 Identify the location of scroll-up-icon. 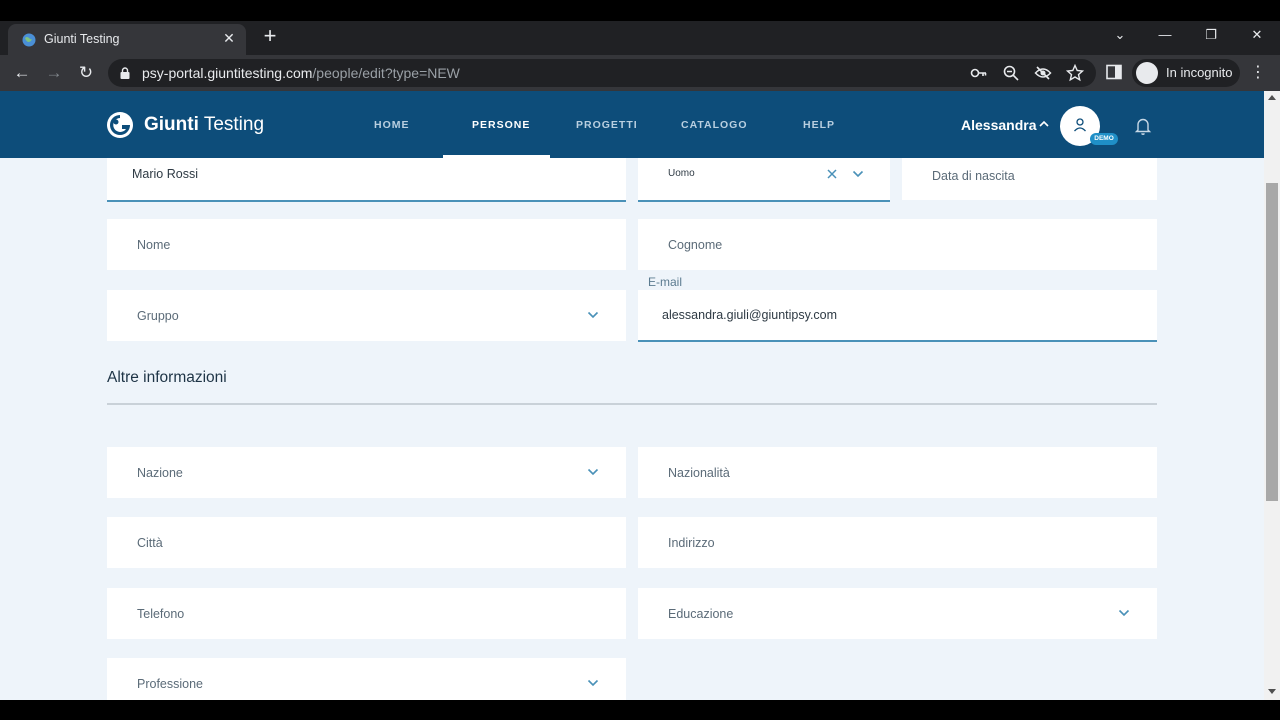
(1272, 97).